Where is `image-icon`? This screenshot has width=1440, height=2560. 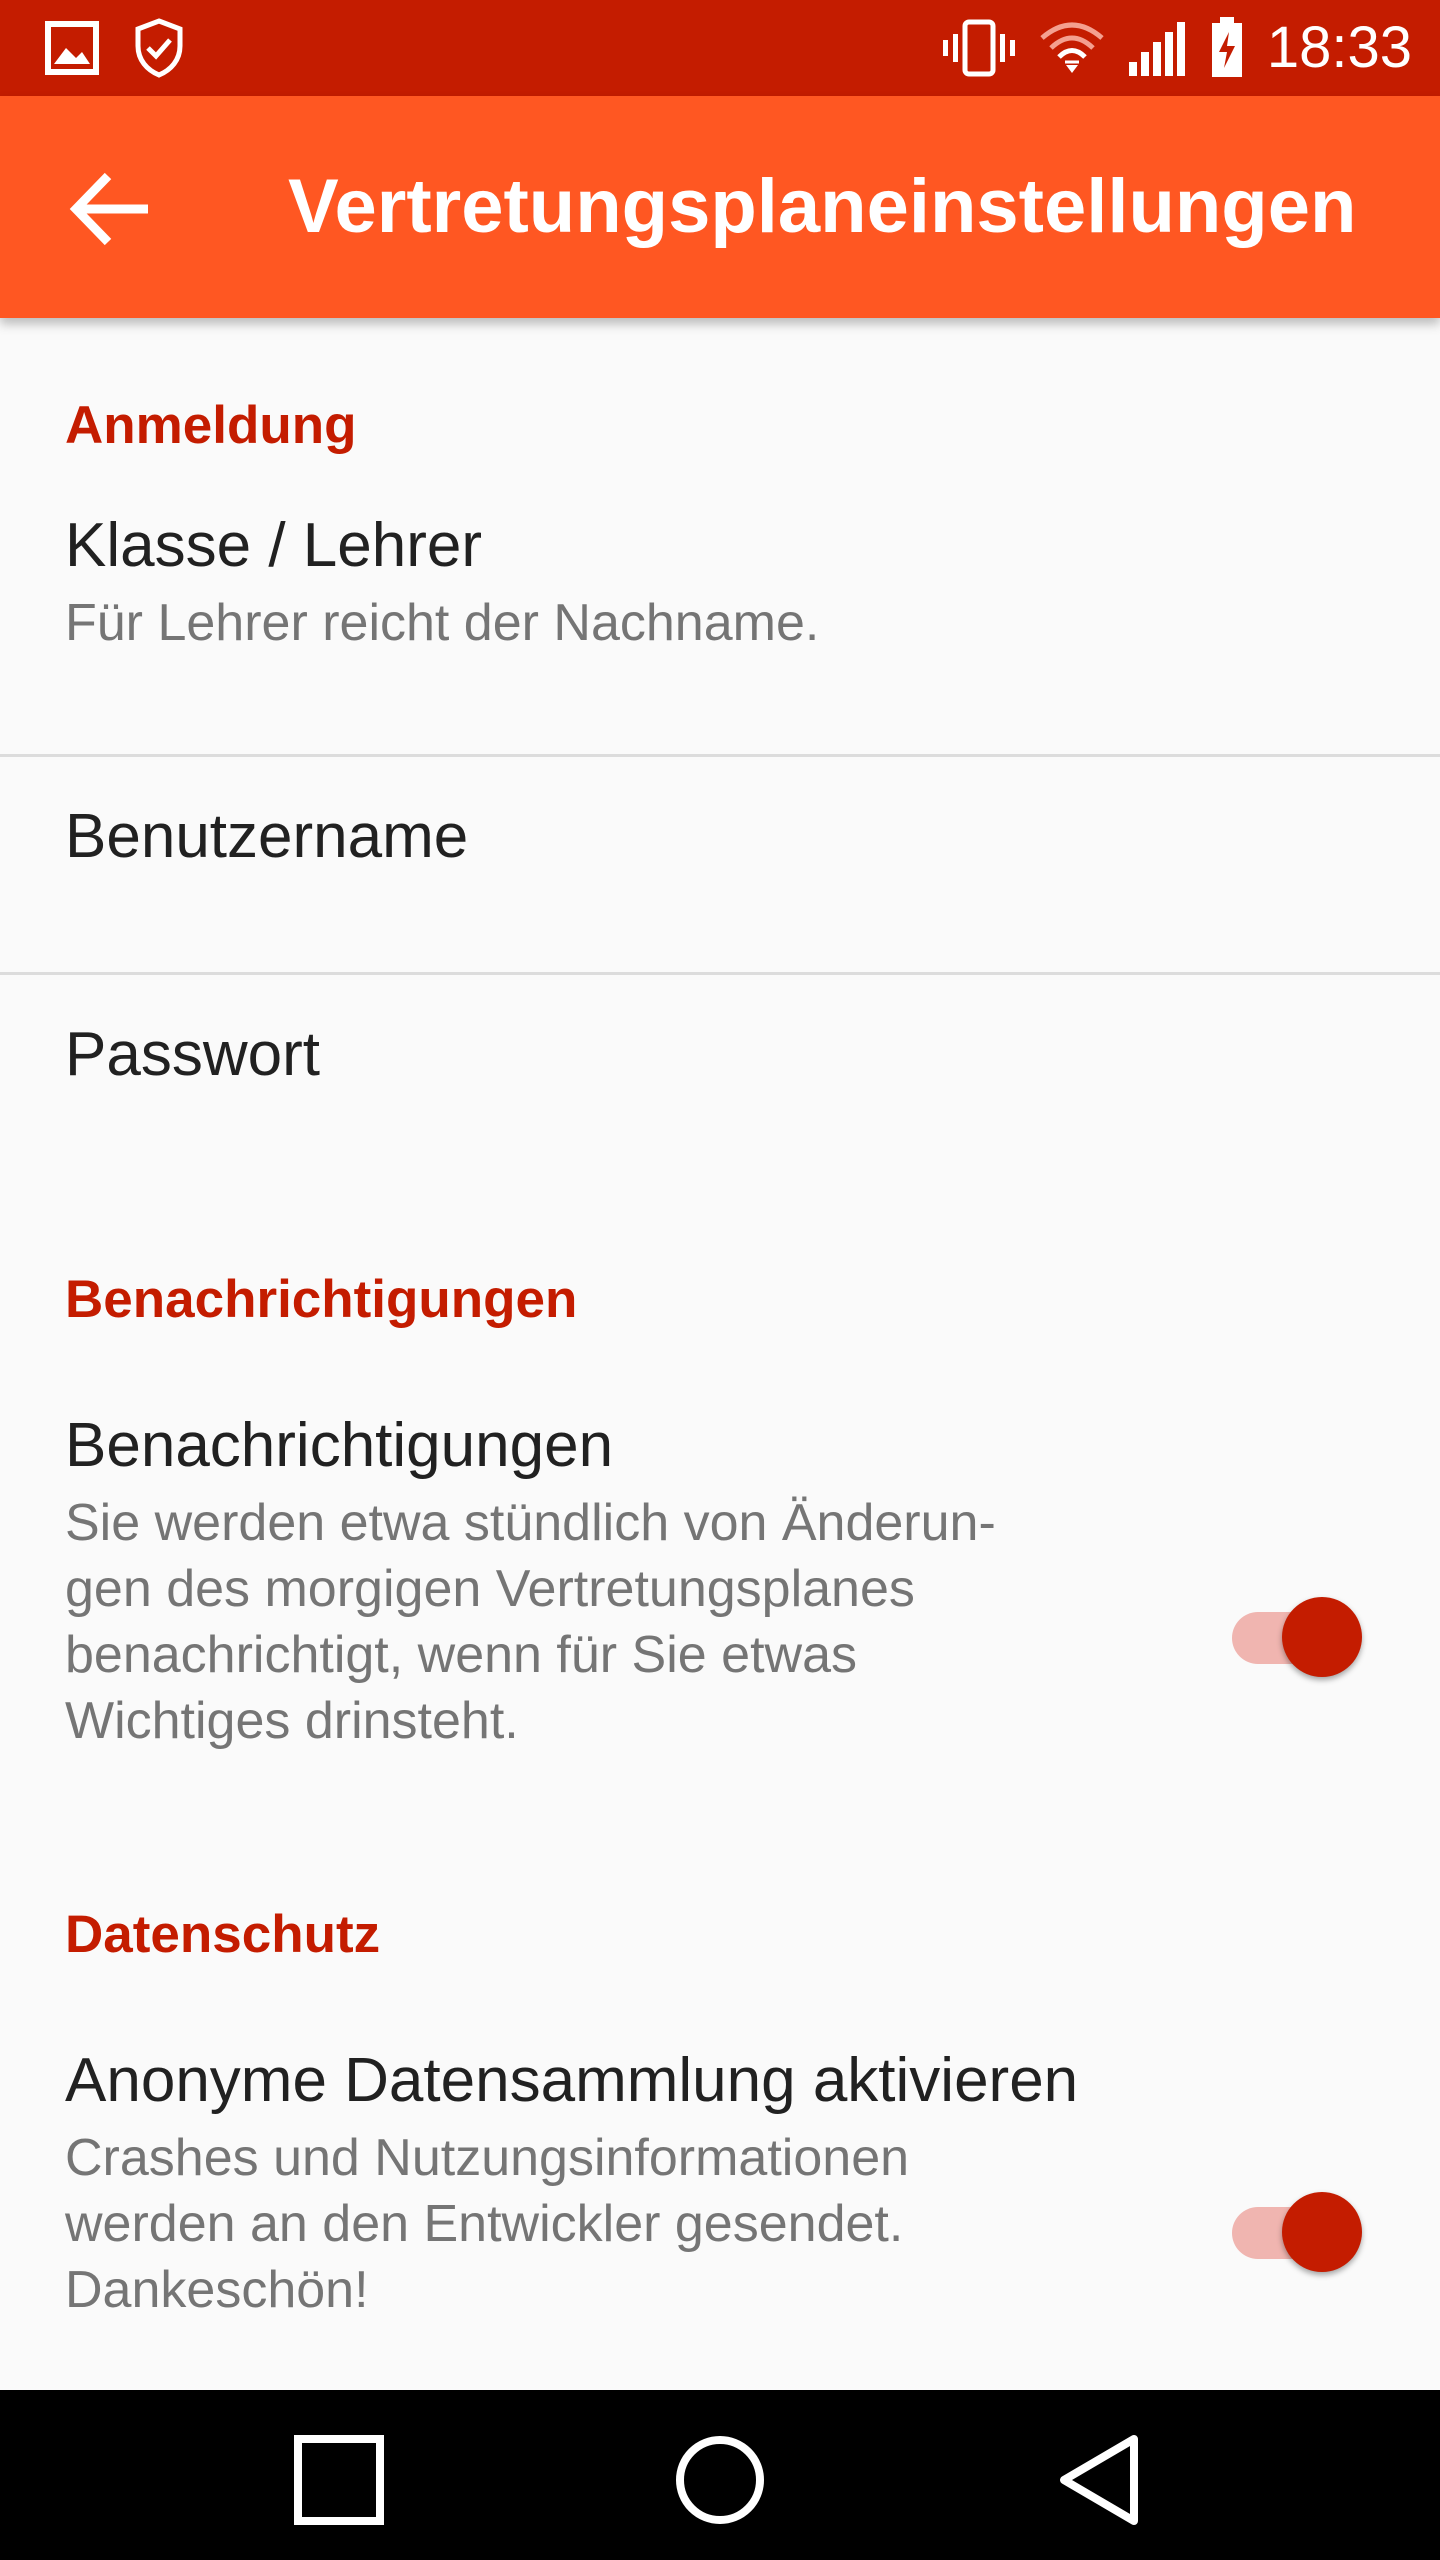 image-icon is located at coordinates (72, 48).